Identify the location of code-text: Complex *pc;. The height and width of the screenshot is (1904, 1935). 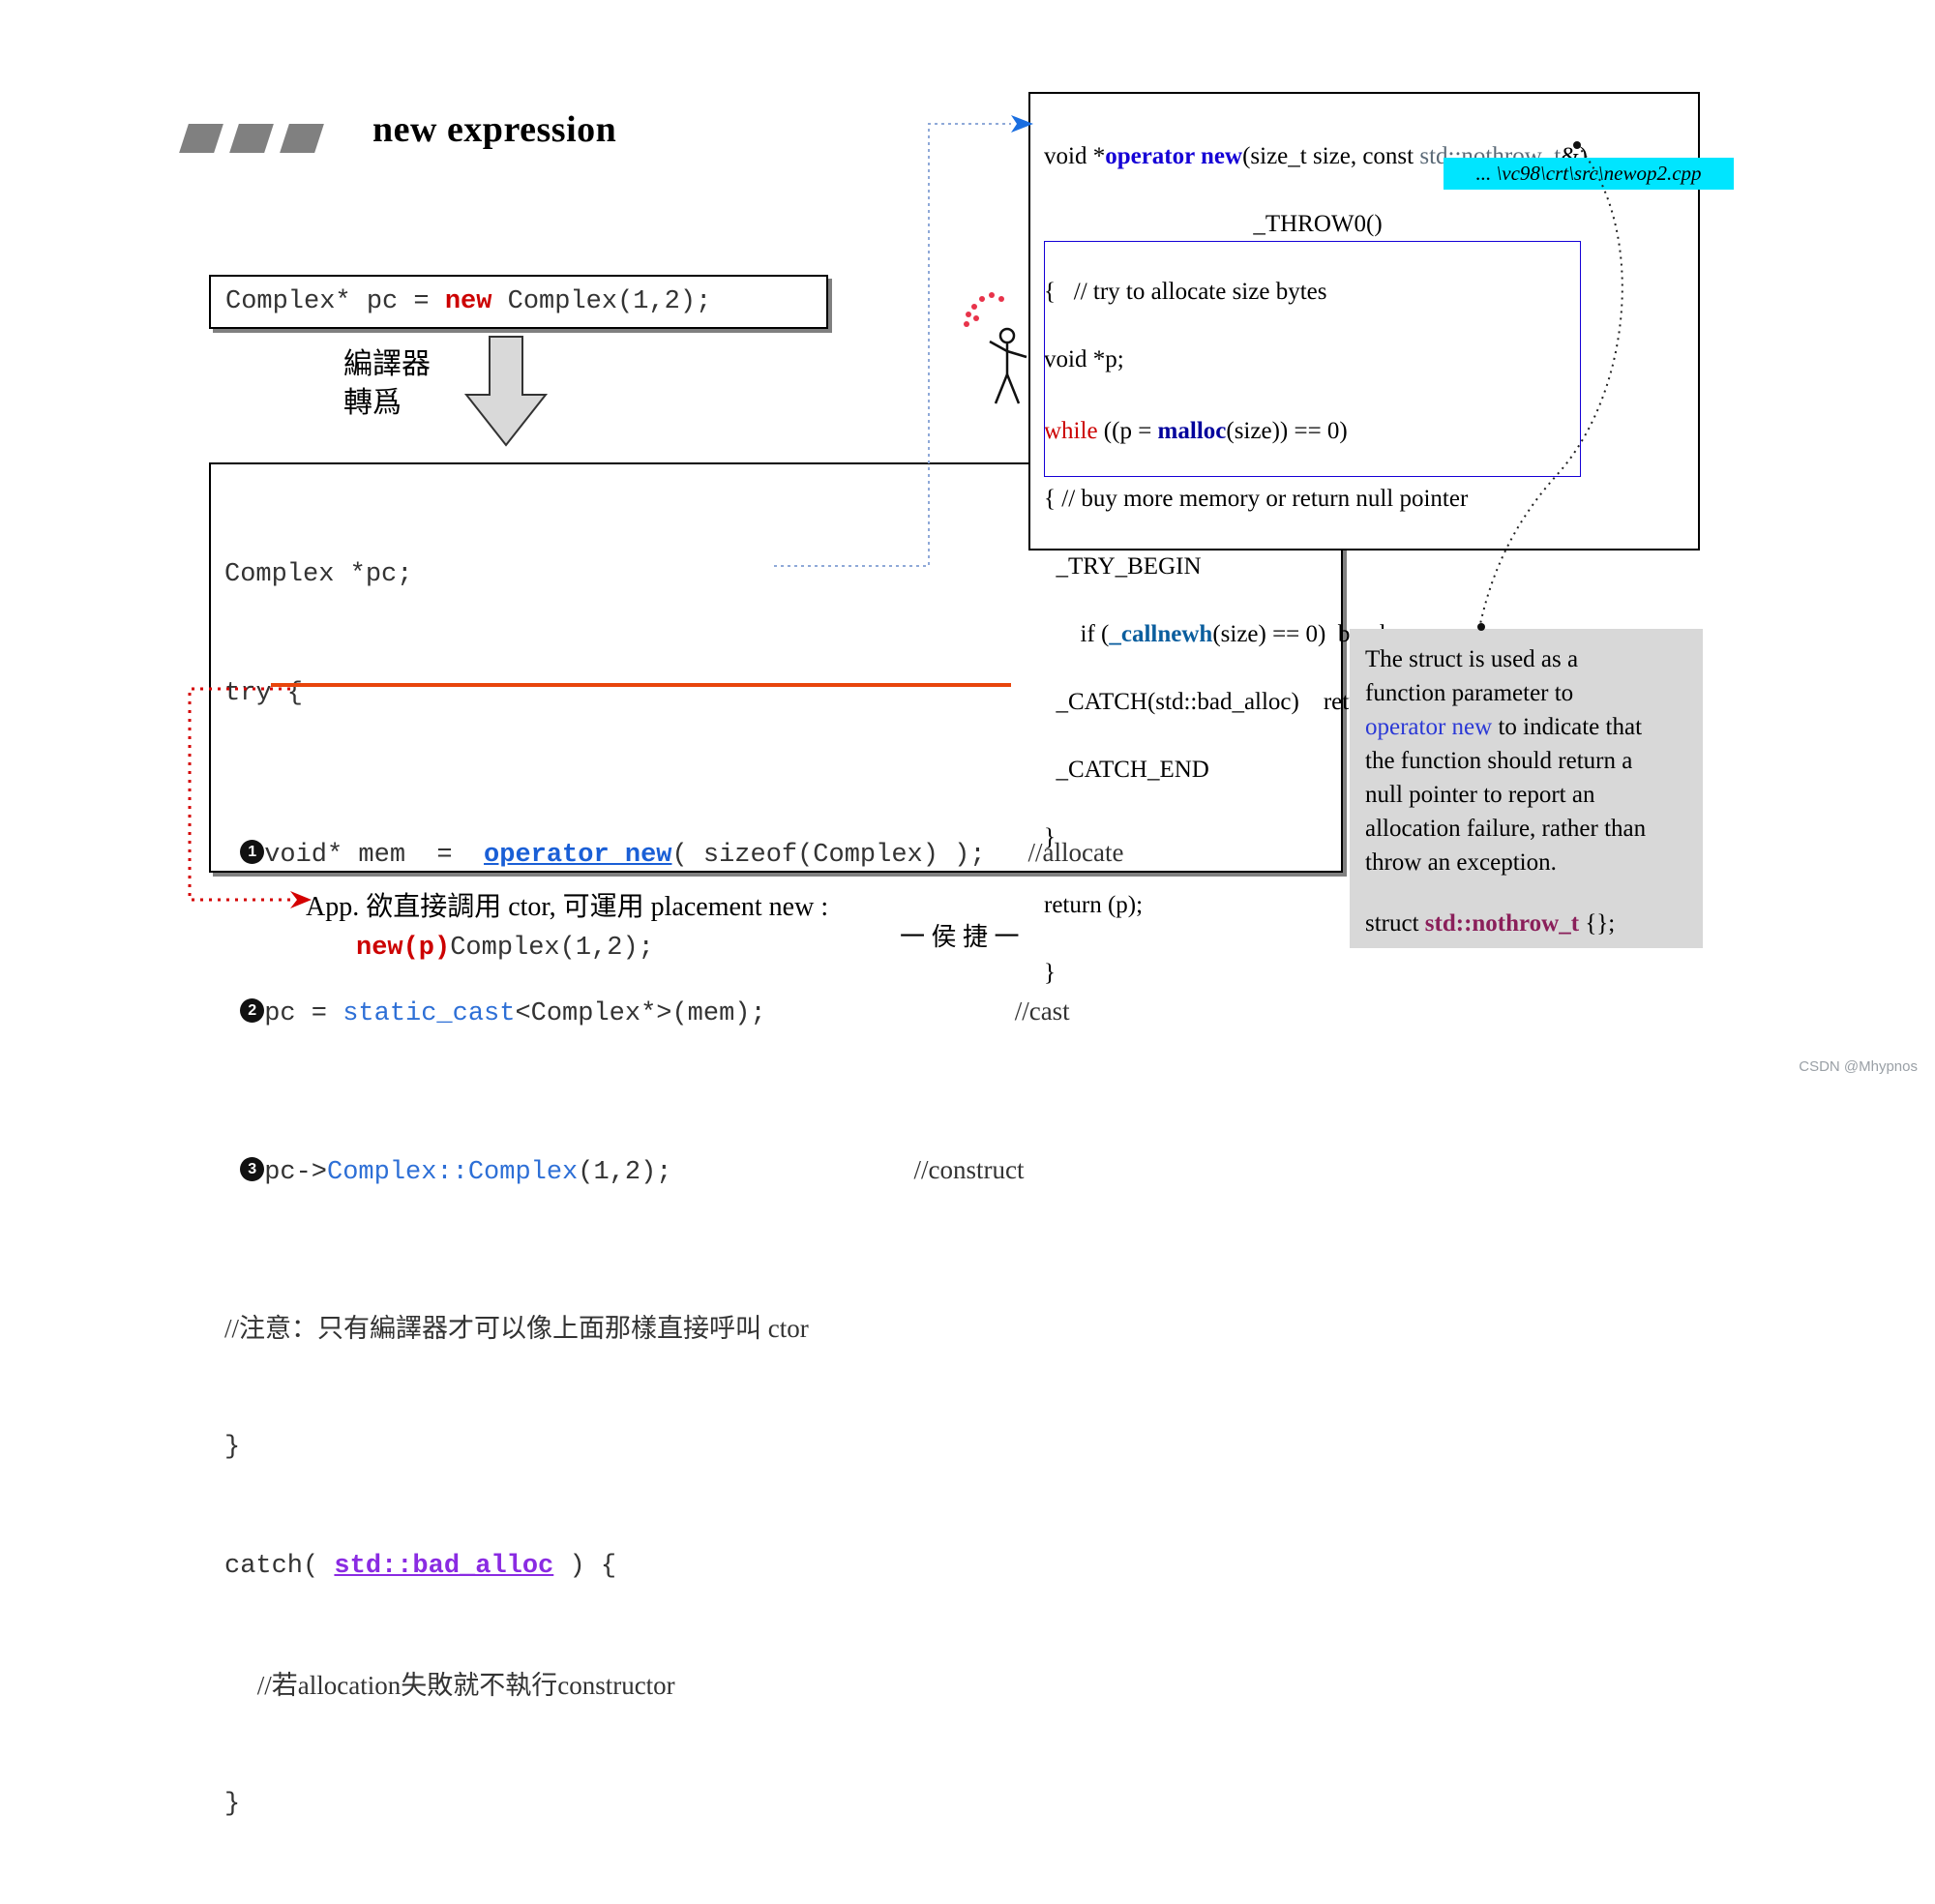
(318, 574).